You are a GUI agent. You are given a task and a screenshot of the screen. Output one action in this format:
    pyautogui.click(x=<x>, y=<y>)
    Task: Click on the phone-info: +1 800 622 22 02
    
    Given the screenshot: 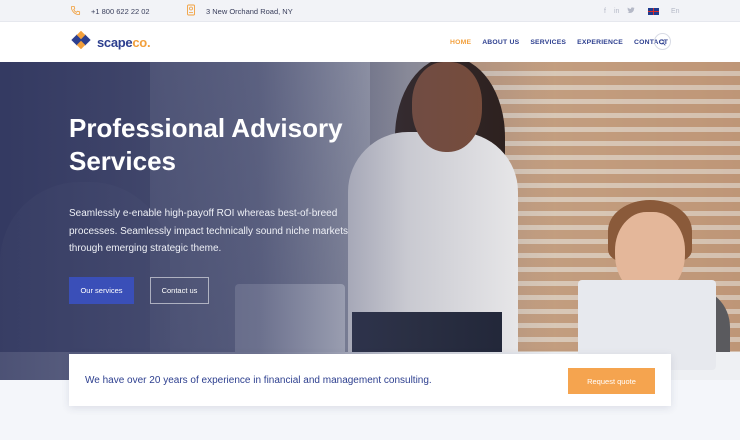 What is the action you would take?
    pyautogui.click(x=110, y=11)
    